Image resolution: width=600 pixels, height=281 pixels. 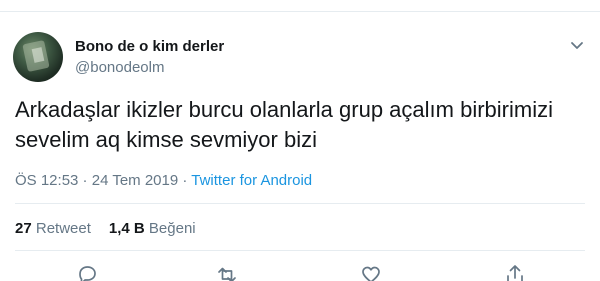 I want to click on like-label: Beğeni, so click(x=172, y=228).